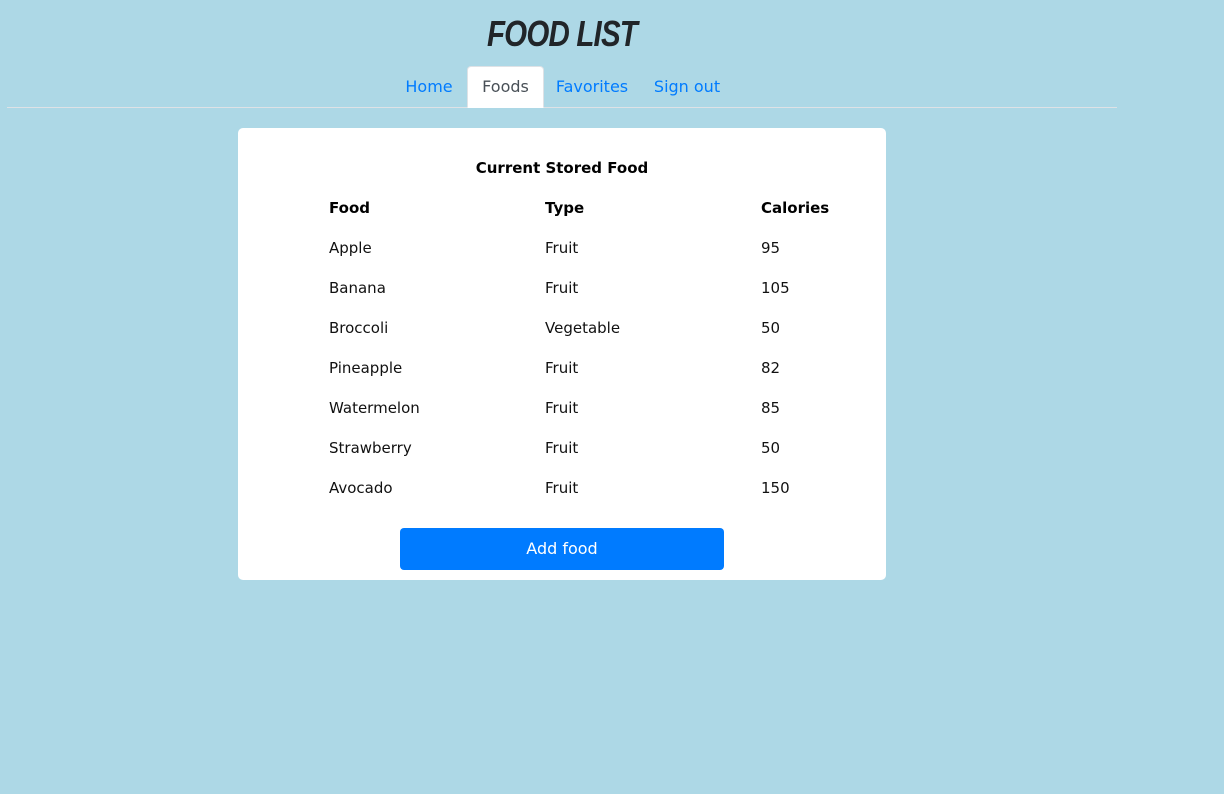 The image size is (1224, 794). I want to click on food-name-cell: Banana, so click(357, 288).